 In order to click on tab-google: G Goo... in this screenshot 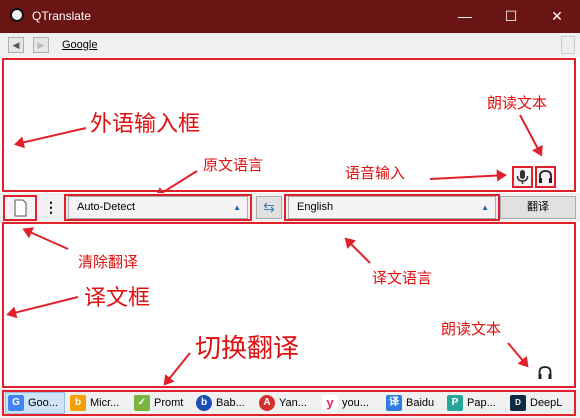, I will do `click(33, 403)`.